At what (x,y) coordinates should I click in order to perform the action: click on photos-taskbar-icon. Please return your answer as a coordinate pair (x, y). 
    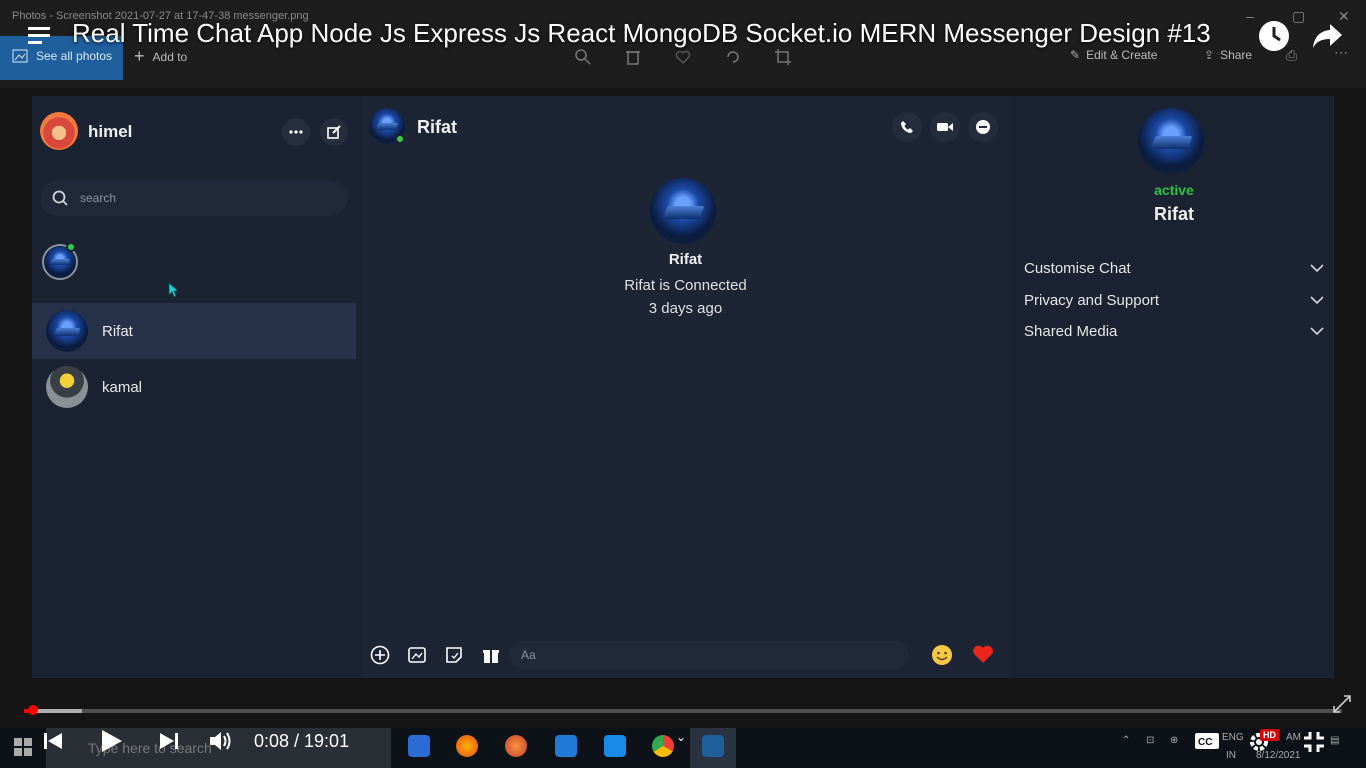
    Looking at the image, I should click on (713, 746).